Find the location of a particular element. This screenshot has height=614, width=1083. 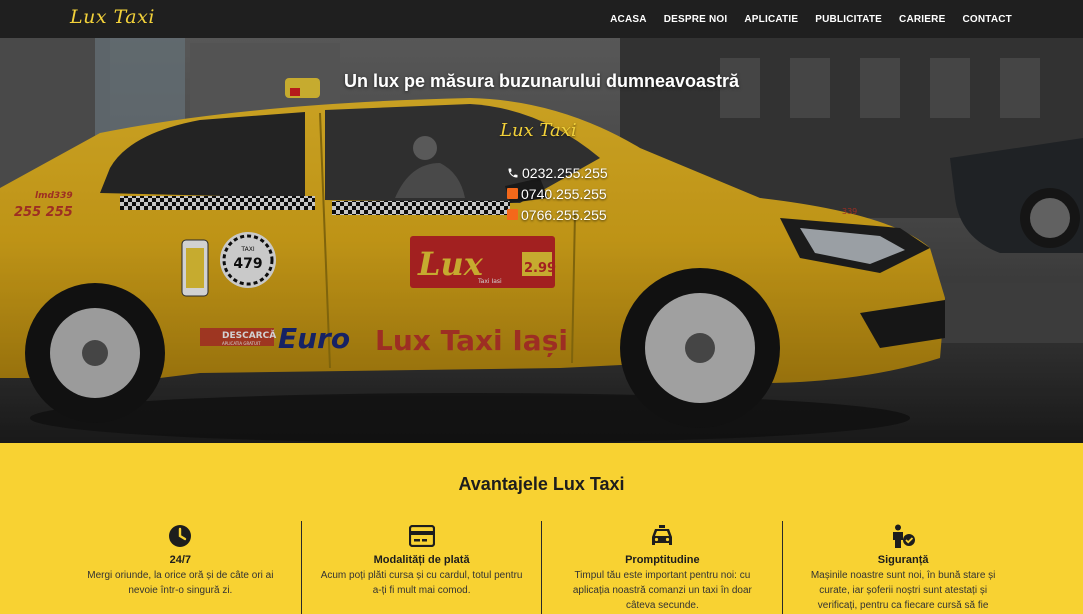

phone-line-landline: 0232.255.255 is located at coordinates (557, 172).